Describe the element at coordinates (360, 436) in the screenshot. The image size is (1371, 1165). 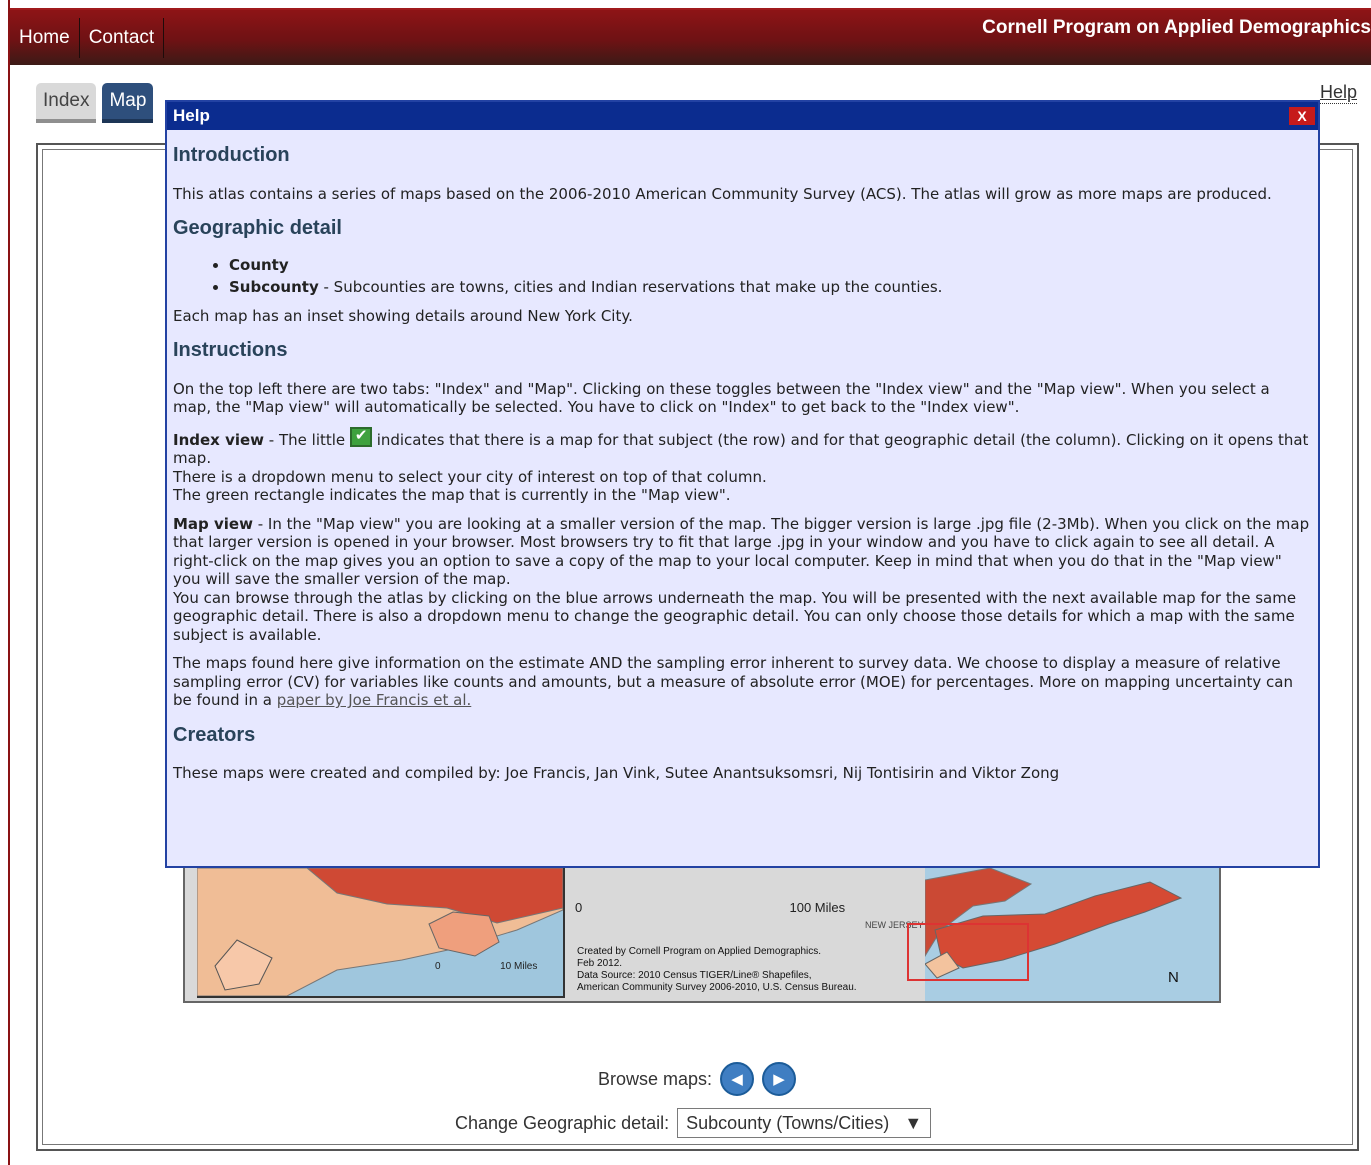
I see `map-check-icon` at that location.